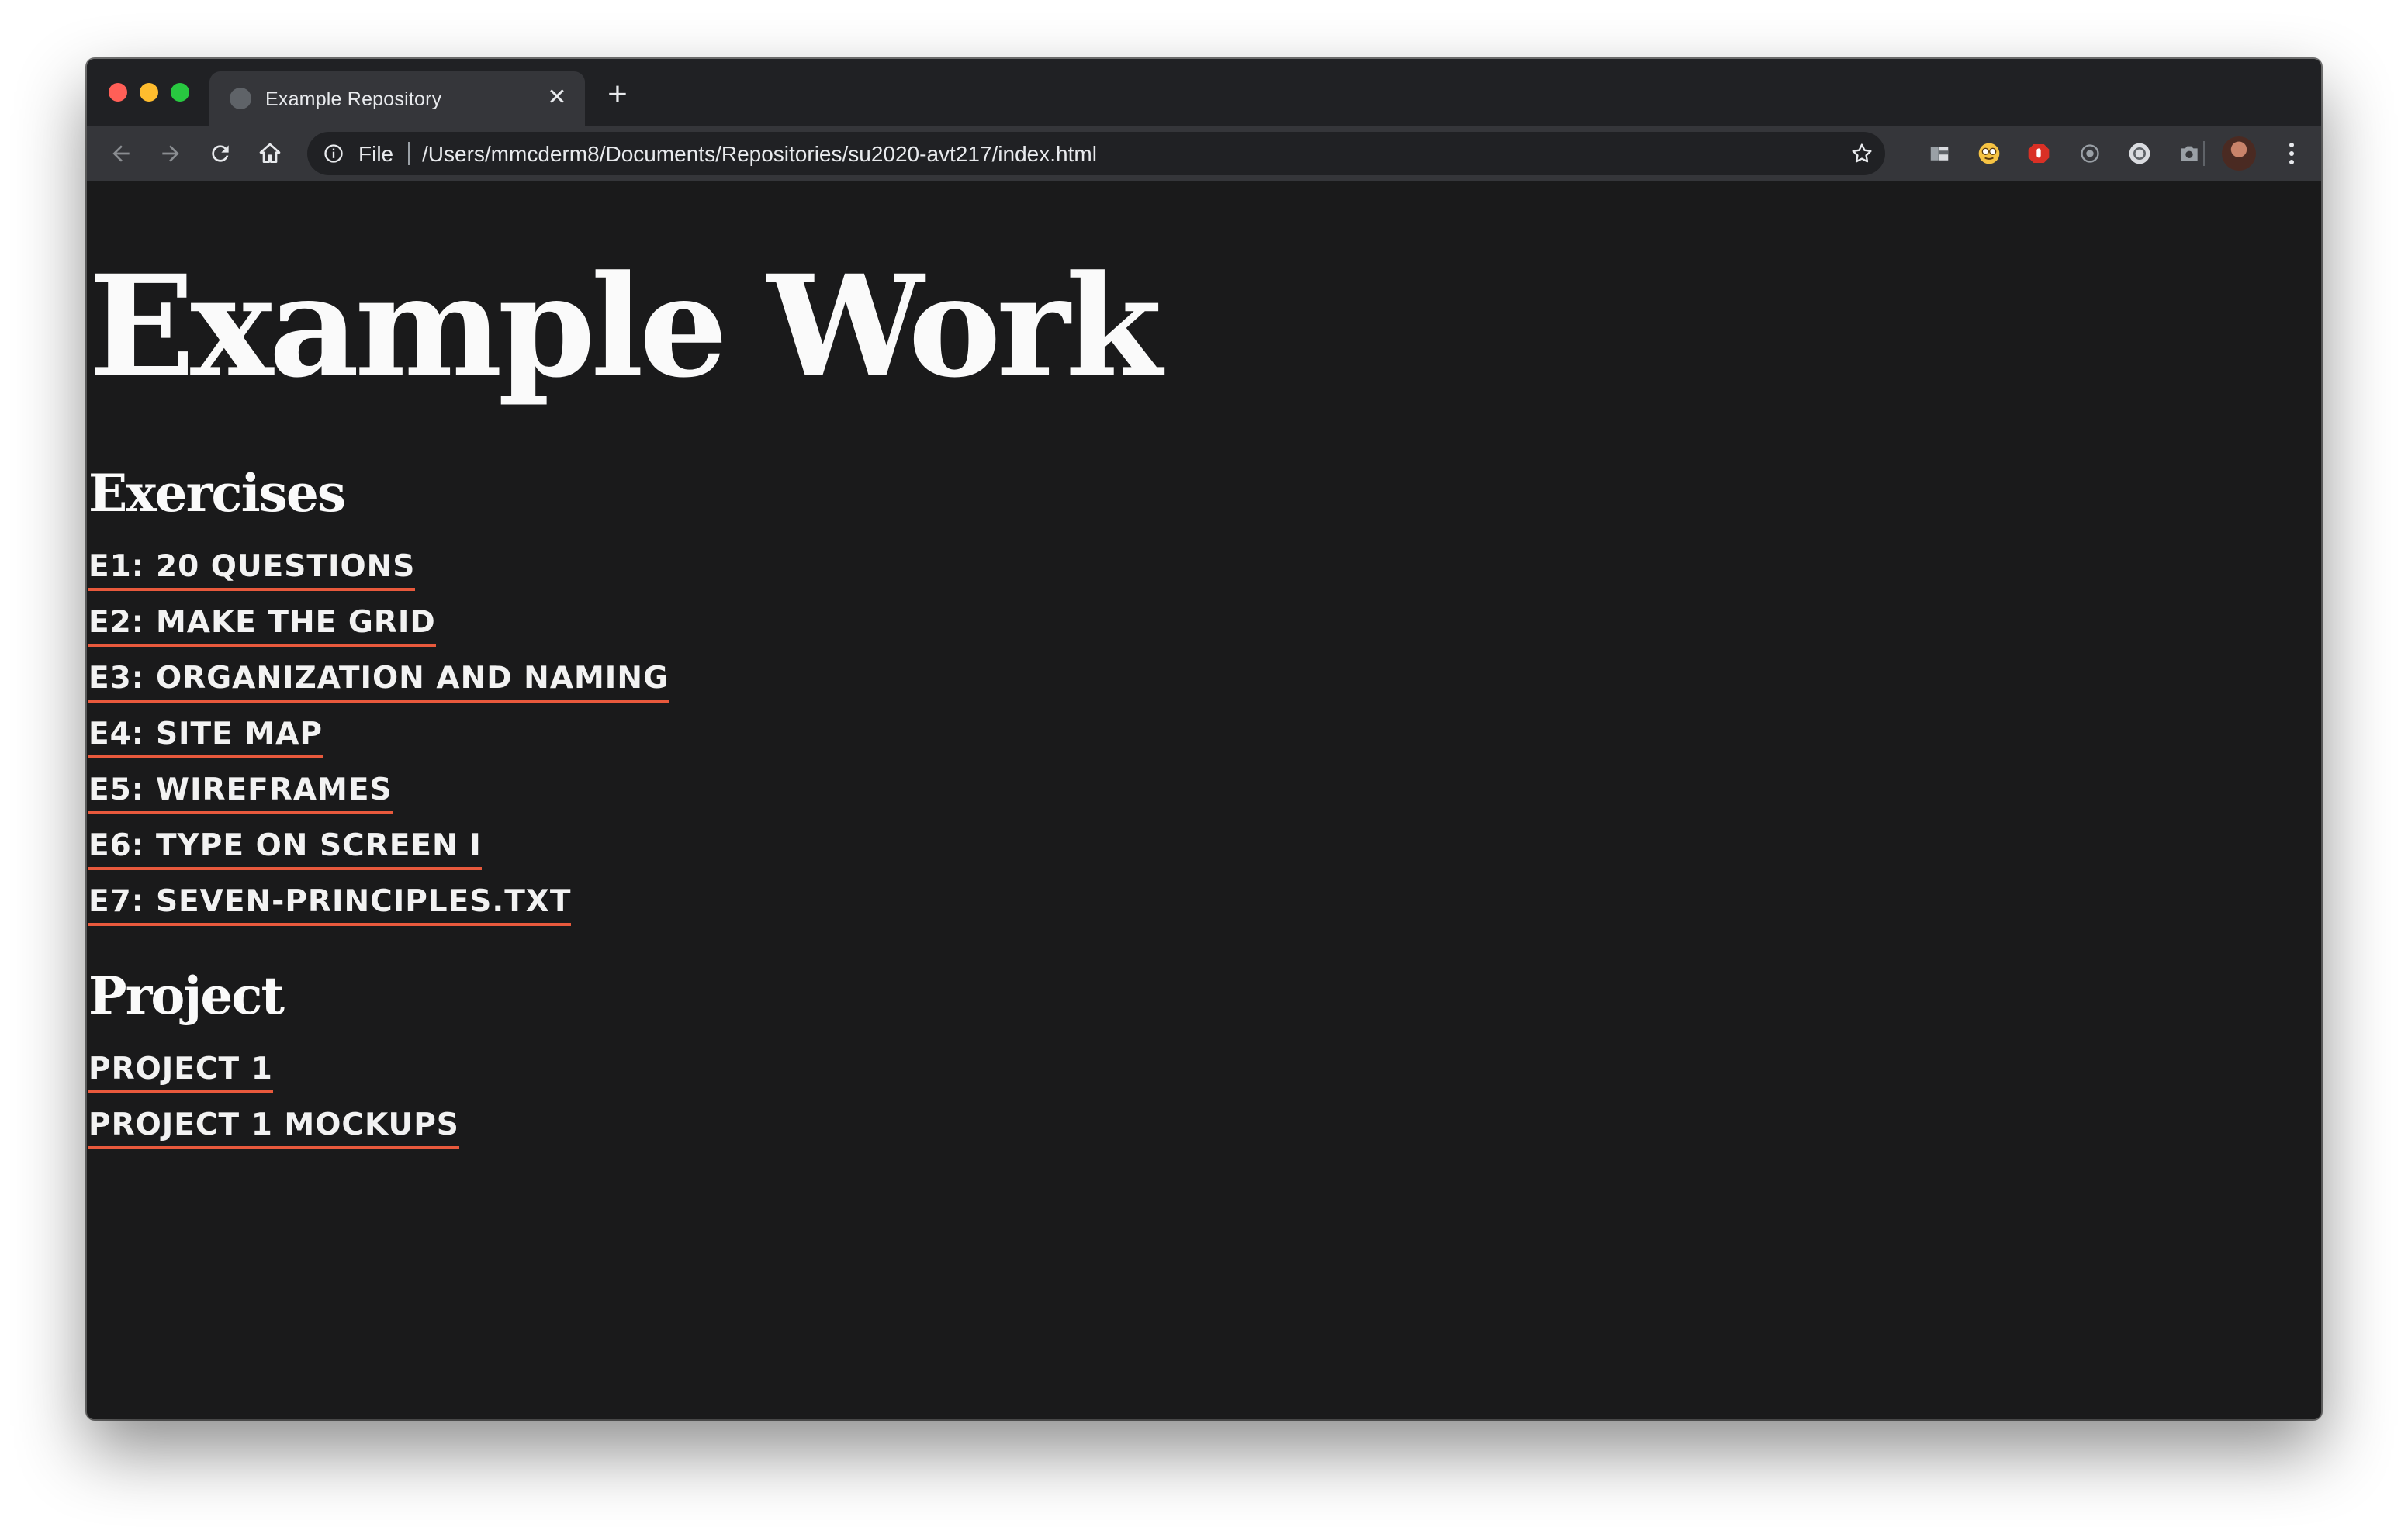 The height and width of the screenshot is (1534, 2408). Describe the element at coordinates (285, 848) in the screenshot. I see `exercise-link-e6: E6: TYPE ON SCREEN I` at that location.